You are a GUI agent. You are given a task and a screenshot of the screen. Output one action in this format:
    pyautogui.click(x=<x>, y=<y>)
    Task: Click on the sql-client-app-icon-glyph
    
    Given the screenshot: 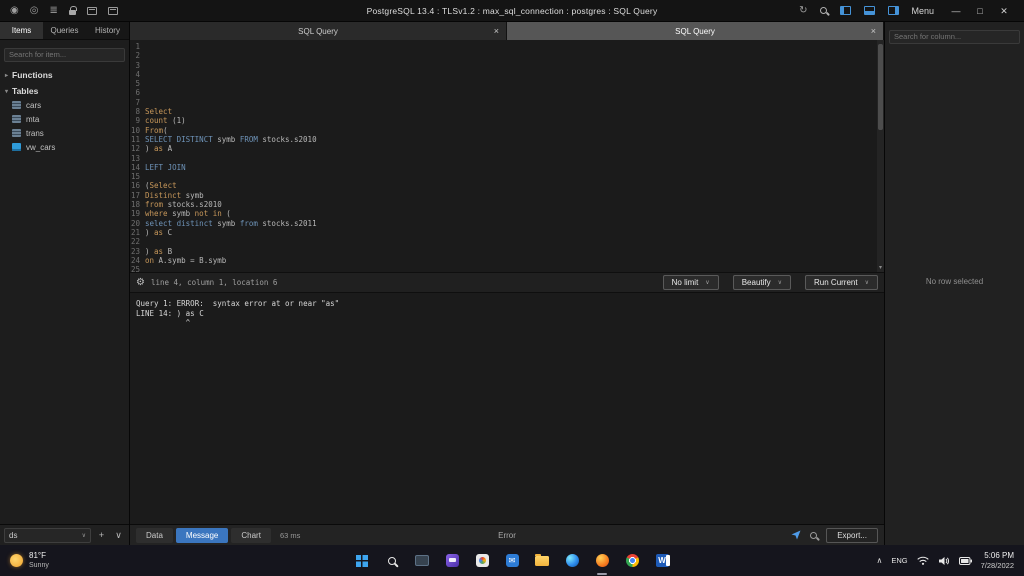 What is the action you would take?
    pyautogui.click(x=602, y=560)
    